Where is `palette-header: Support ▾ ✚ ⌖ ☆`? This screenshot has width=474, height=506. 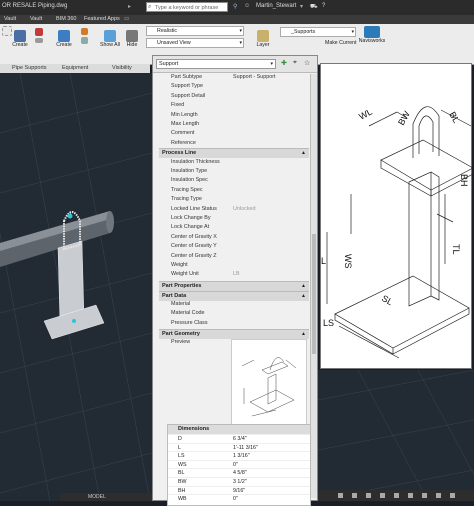
palette-header: Support ▾ ✚ ⌖ ☆ is located at coordinates (235, 64).